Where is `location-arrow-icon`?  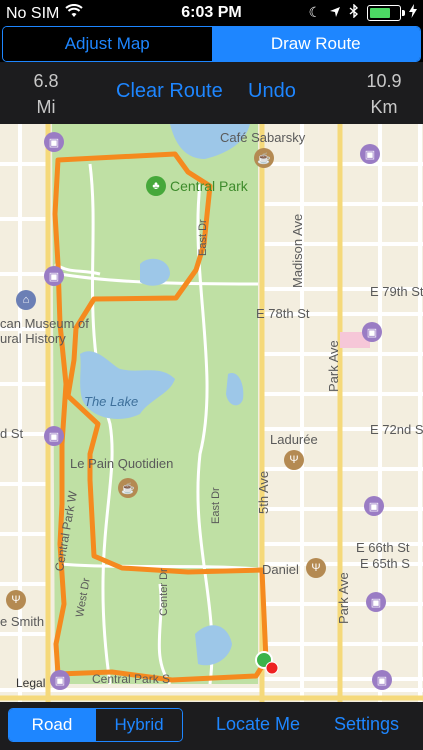
location-arrow-icon is located at coordinates (335, 13).